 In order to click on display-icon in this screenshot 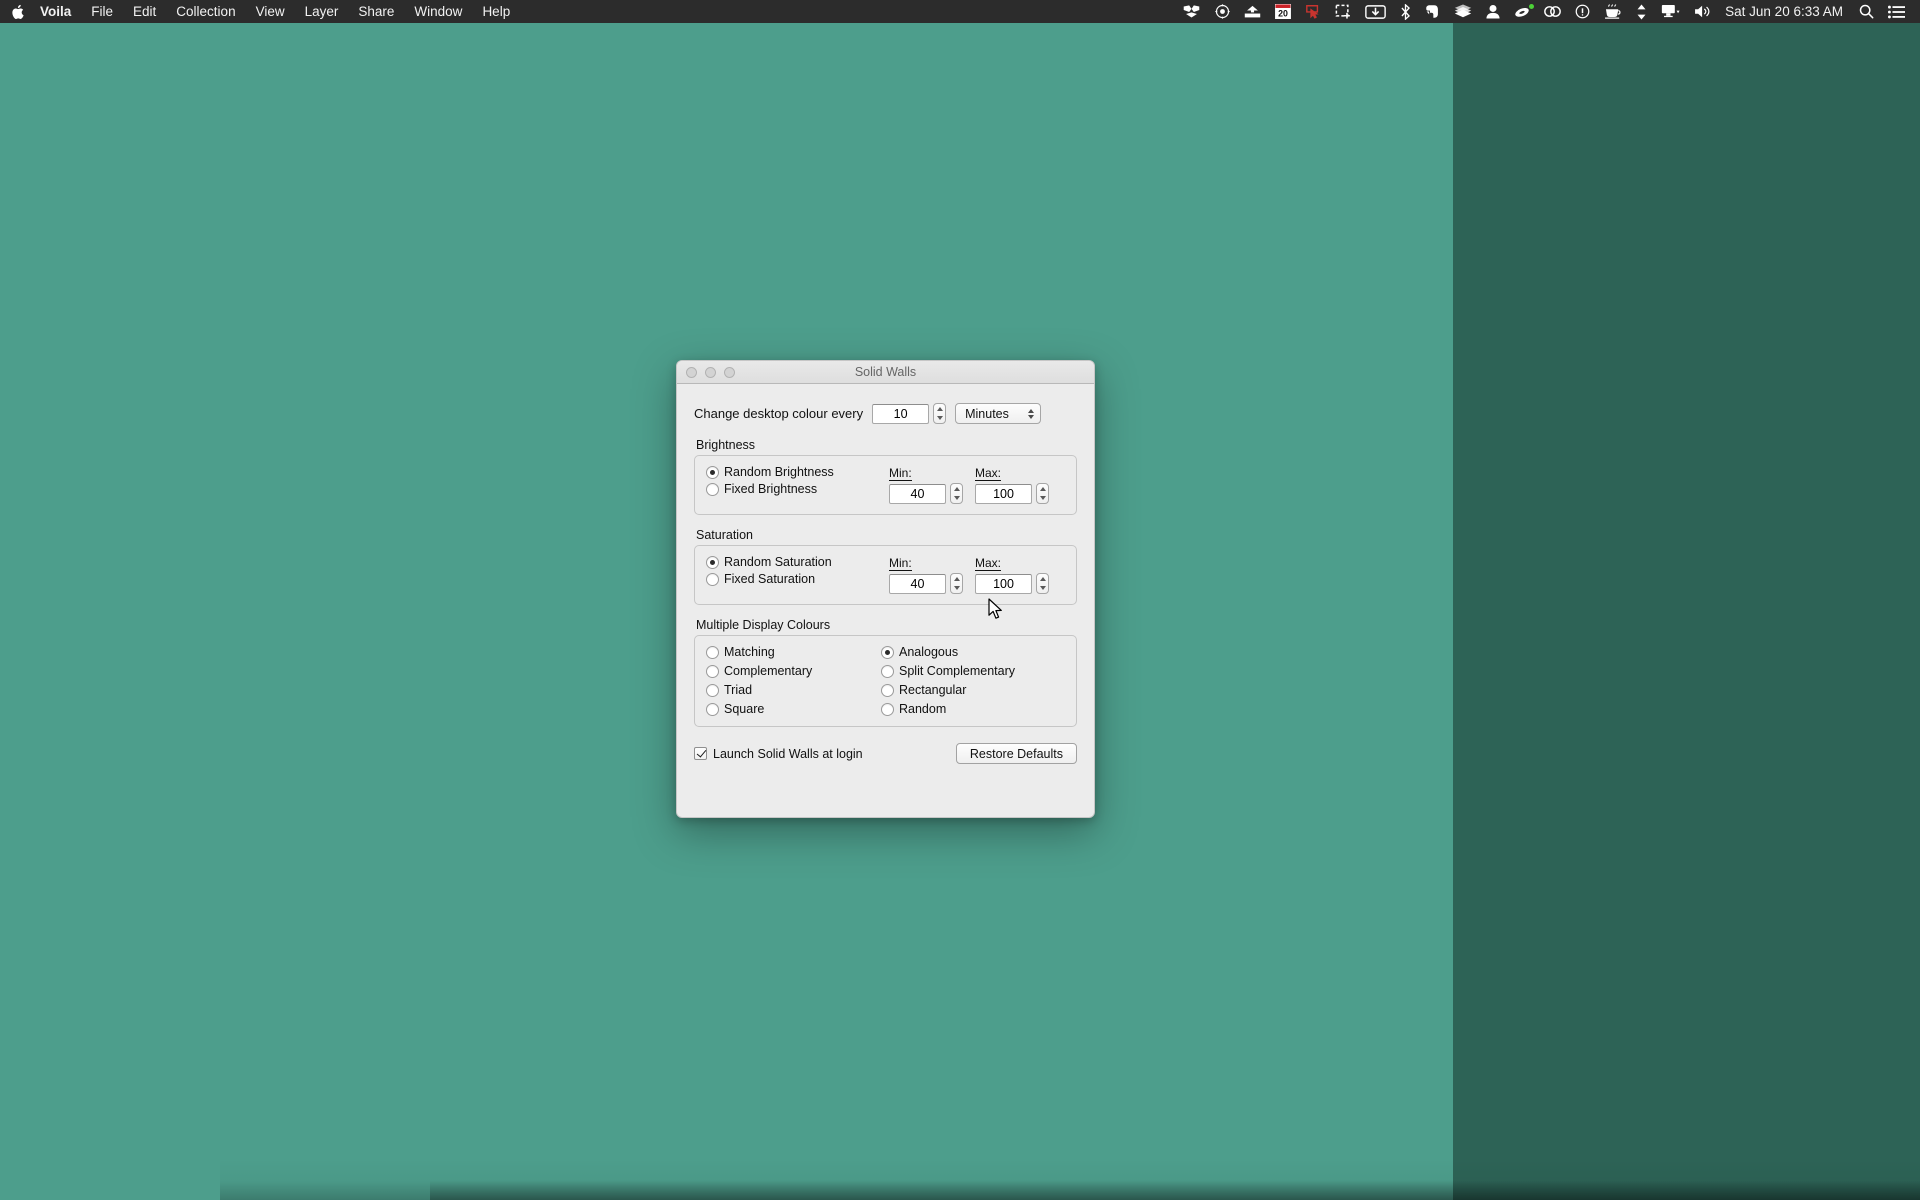, I will do `click(1670, 11)`.